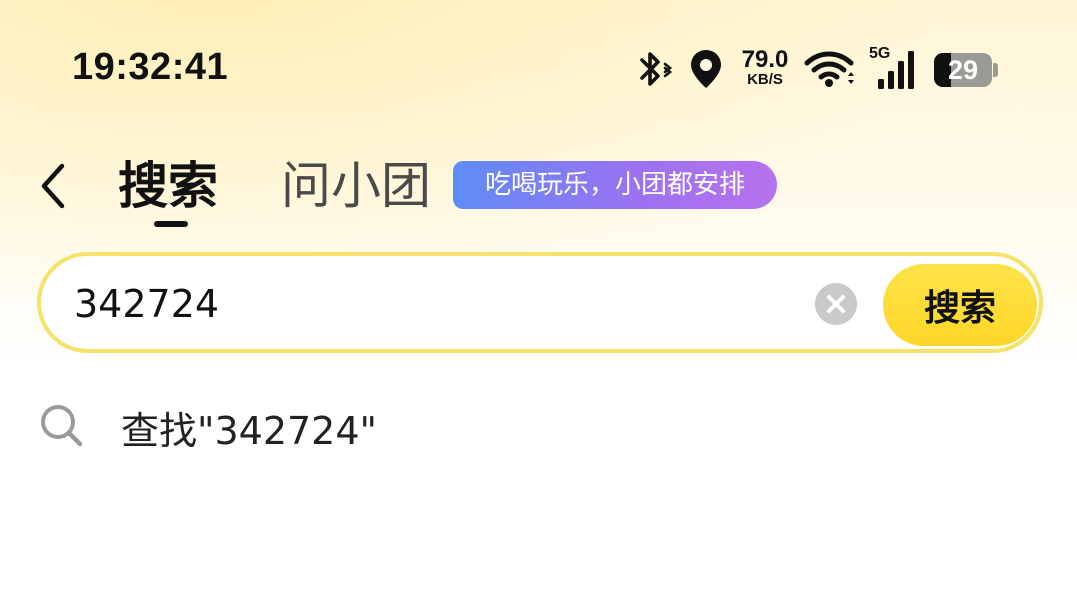 The width and height of the screenshot is (1077, 595). I want to click on search-icon, so click(62, 426).